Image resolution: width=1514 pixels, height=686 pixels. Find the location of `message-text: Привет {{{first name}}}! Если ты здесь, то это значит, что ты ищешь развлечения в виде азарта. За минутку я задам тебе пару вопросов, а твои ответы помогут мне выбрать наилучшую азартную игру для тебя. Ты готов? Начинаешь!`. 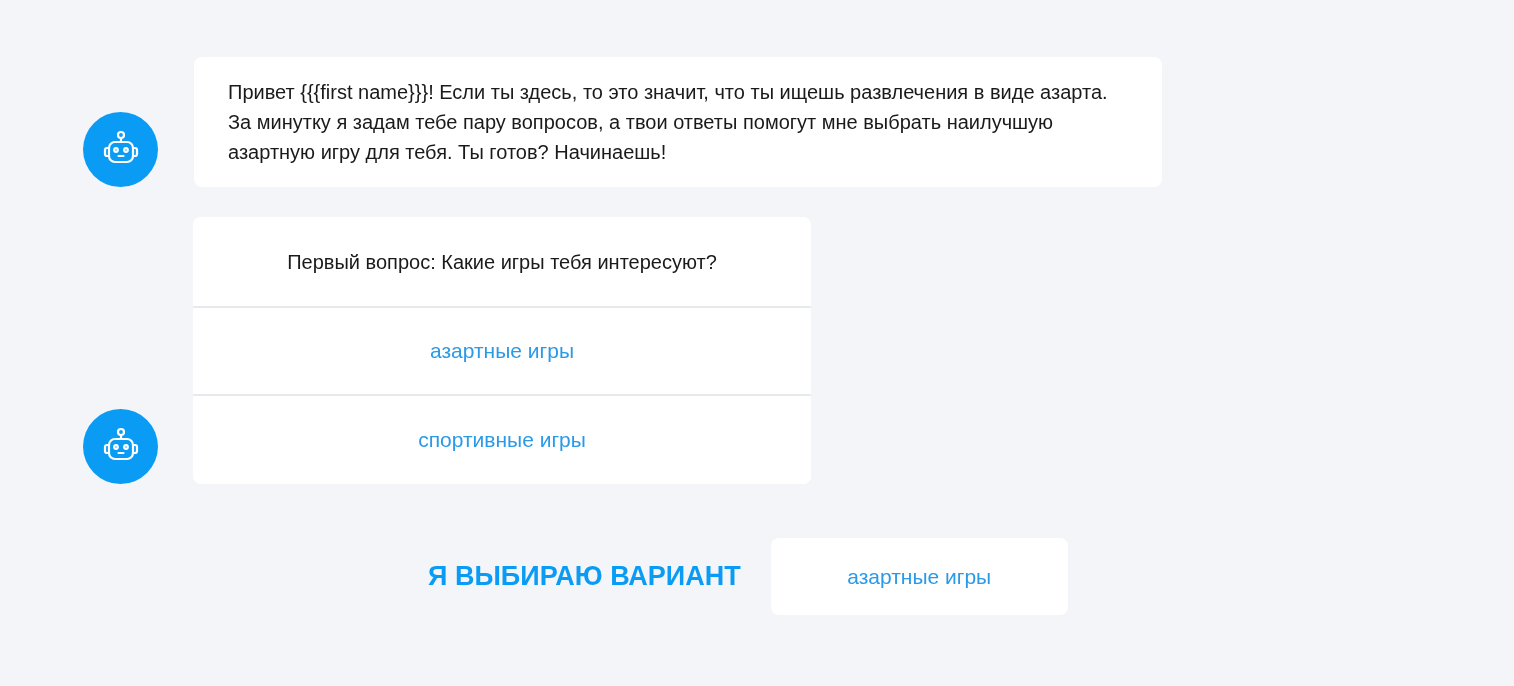

message-text: Привет {{{first name}}}! Если ты здесь, то это значит, что ты ищешь развлечения в виде азарта. За минутку я задам тебе пару вопросов, а твои ответы помогут мне выбрать наилучшую азартную игру для тебя. Ты готов? Начинаешь! is located at coordinates (668, 122).